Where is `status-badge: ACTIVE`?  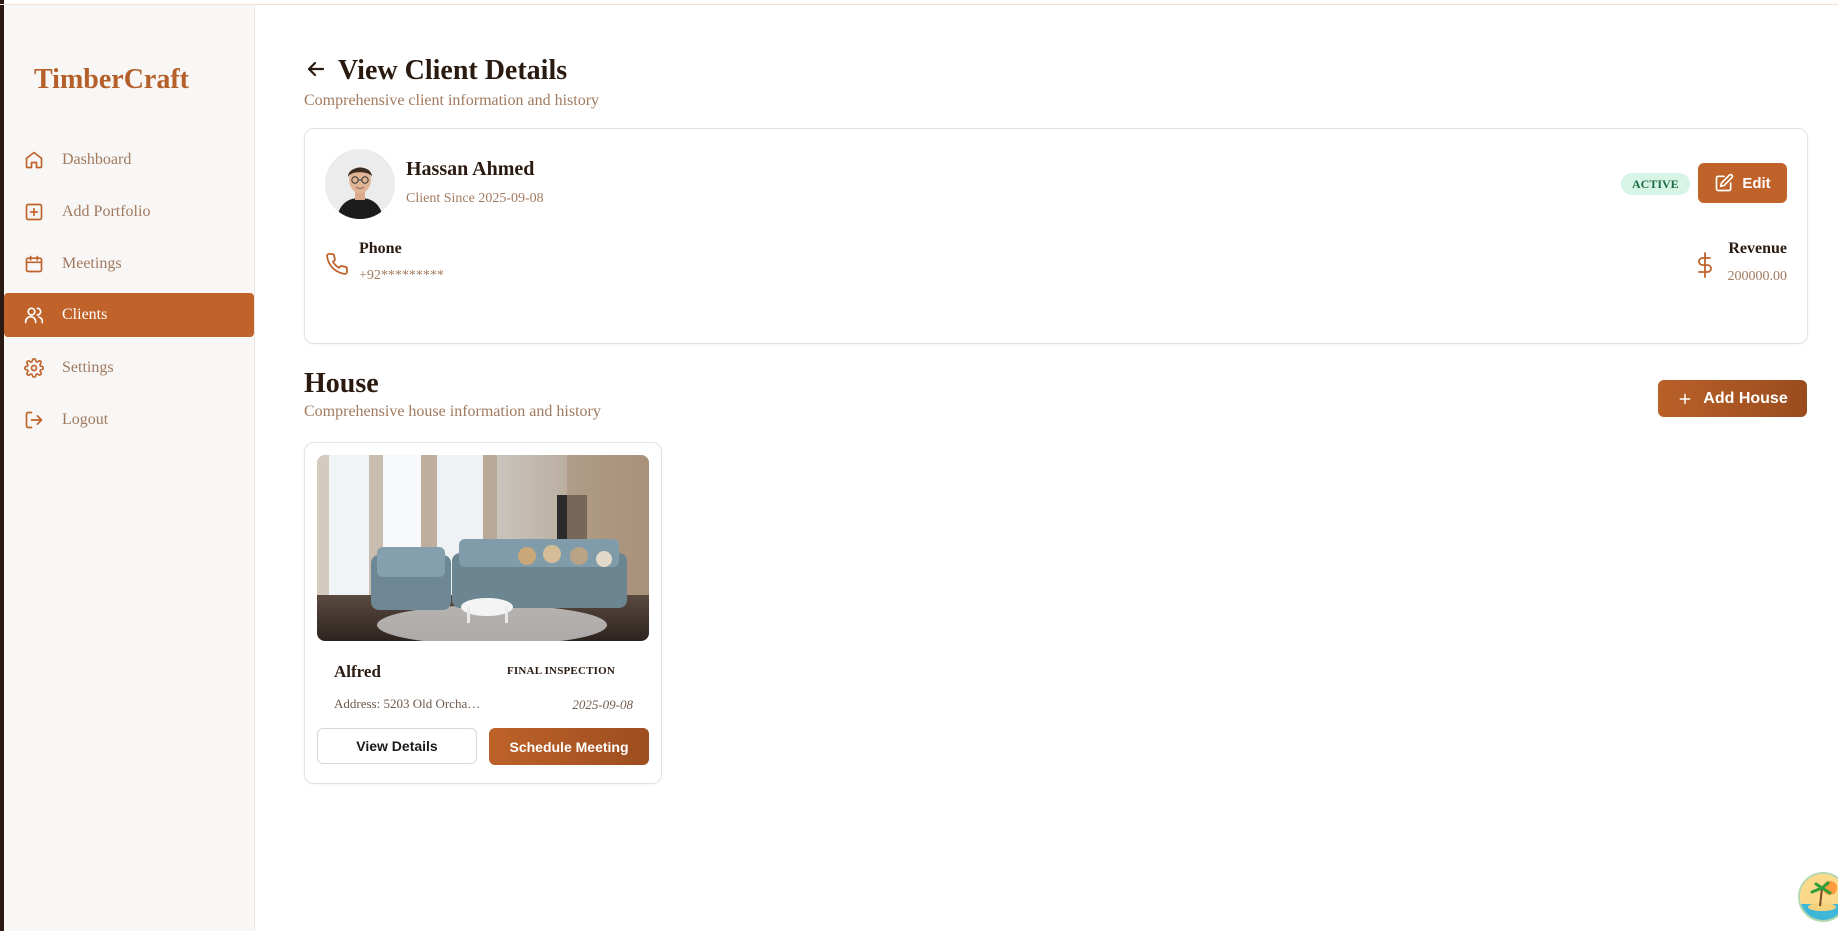 status-badge: ACTIVE is located at coordinates (1655, 184).